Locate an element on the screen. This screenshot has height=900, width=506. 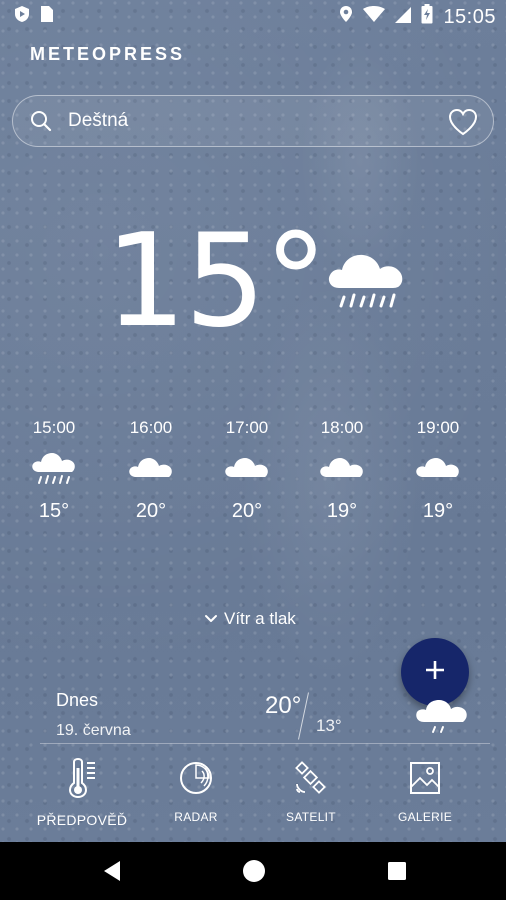
nav-tab-satellite: SATELIT is located at coordinates (311, 792).